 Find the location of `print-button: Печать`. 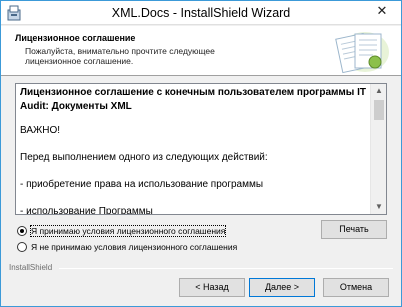

print-button: Печать is located at coordinates (354, 229).